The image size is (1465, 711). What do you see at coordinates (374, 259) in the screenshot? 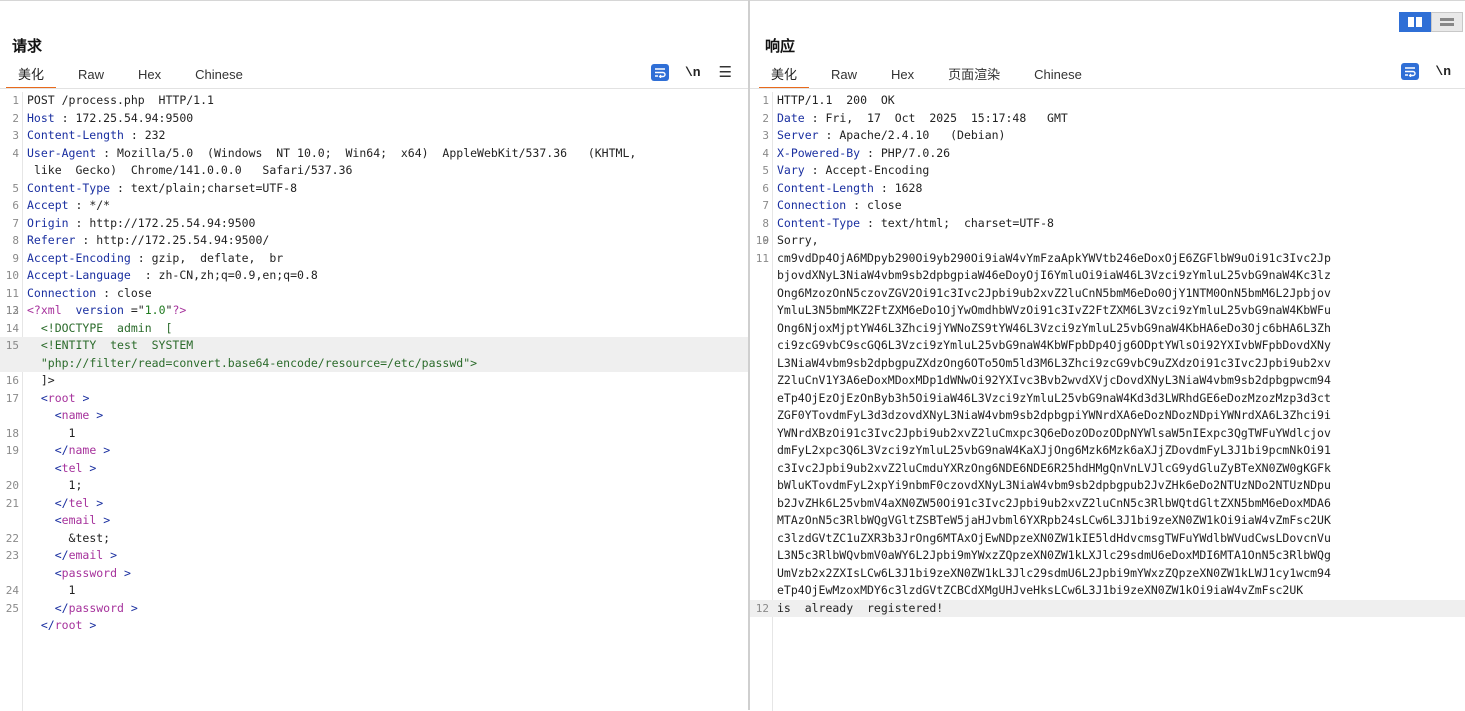
I see `request-line: 9 Accept-Encoding : gzip, deflate, br` at bounding box center [374, 259].